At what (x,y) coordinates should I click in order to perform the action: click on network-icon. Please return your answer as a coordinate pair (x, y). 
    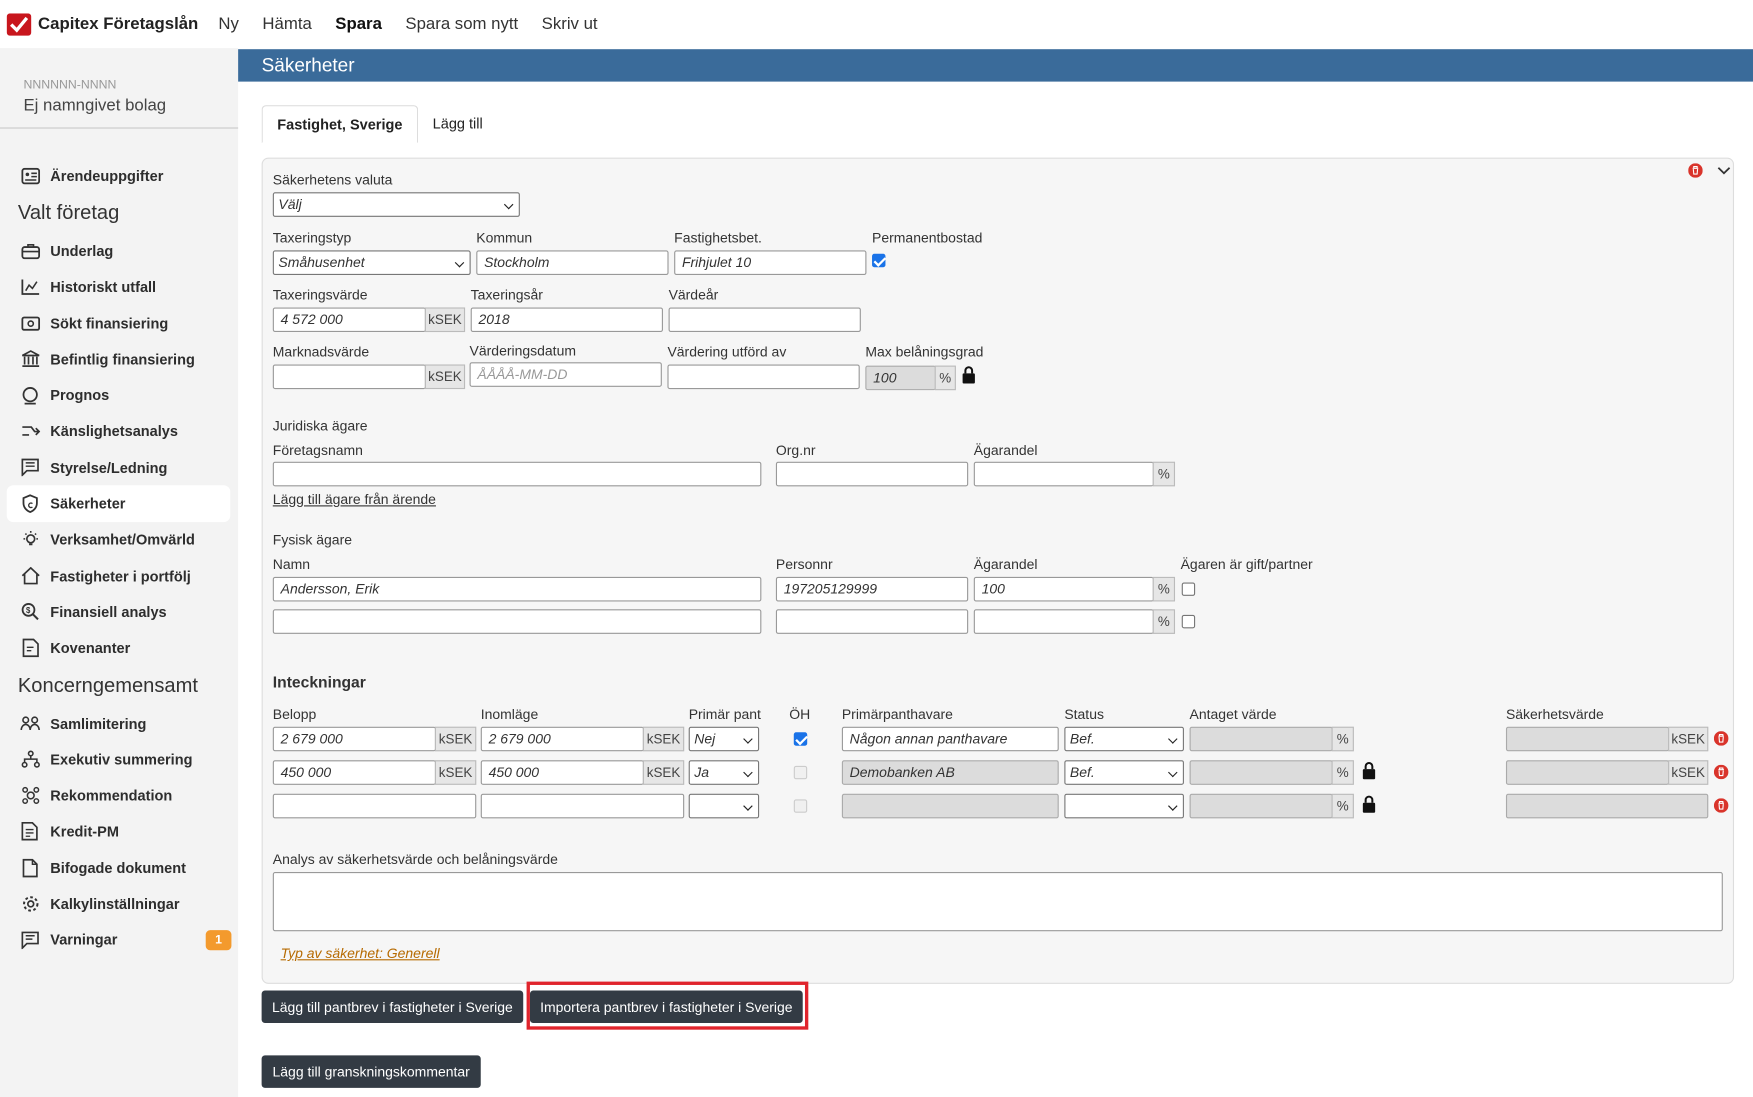
    Looking at the image, I should click on (30, 795).